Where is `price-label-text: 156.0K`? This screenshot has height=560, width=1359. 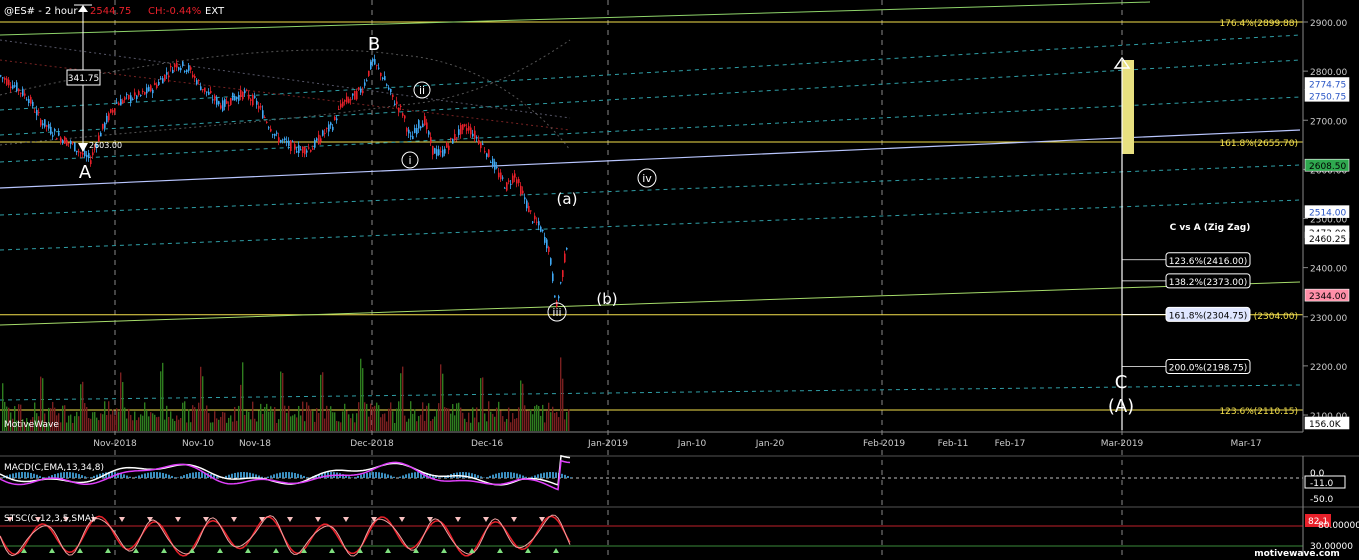
price-label-text: 156.0K is located at coordinates (1325, 425).